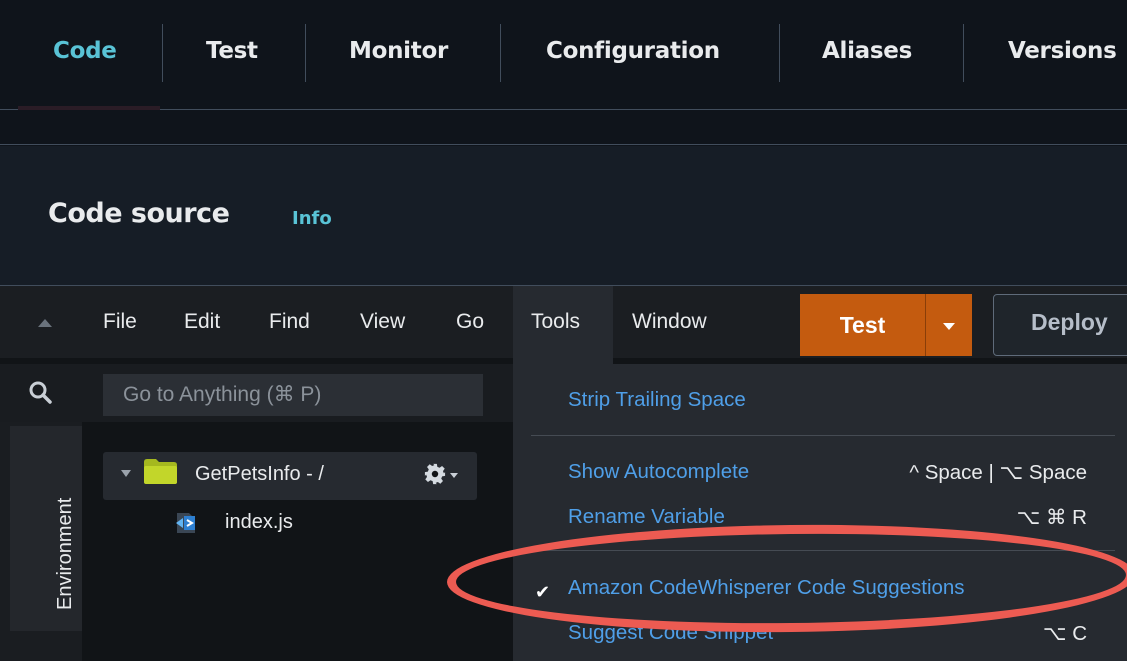  Describe the element at coordinates (1064, 633) in the screenshot. I see `shortcut-suggest-code-snippet: ⌥ C` at that location.